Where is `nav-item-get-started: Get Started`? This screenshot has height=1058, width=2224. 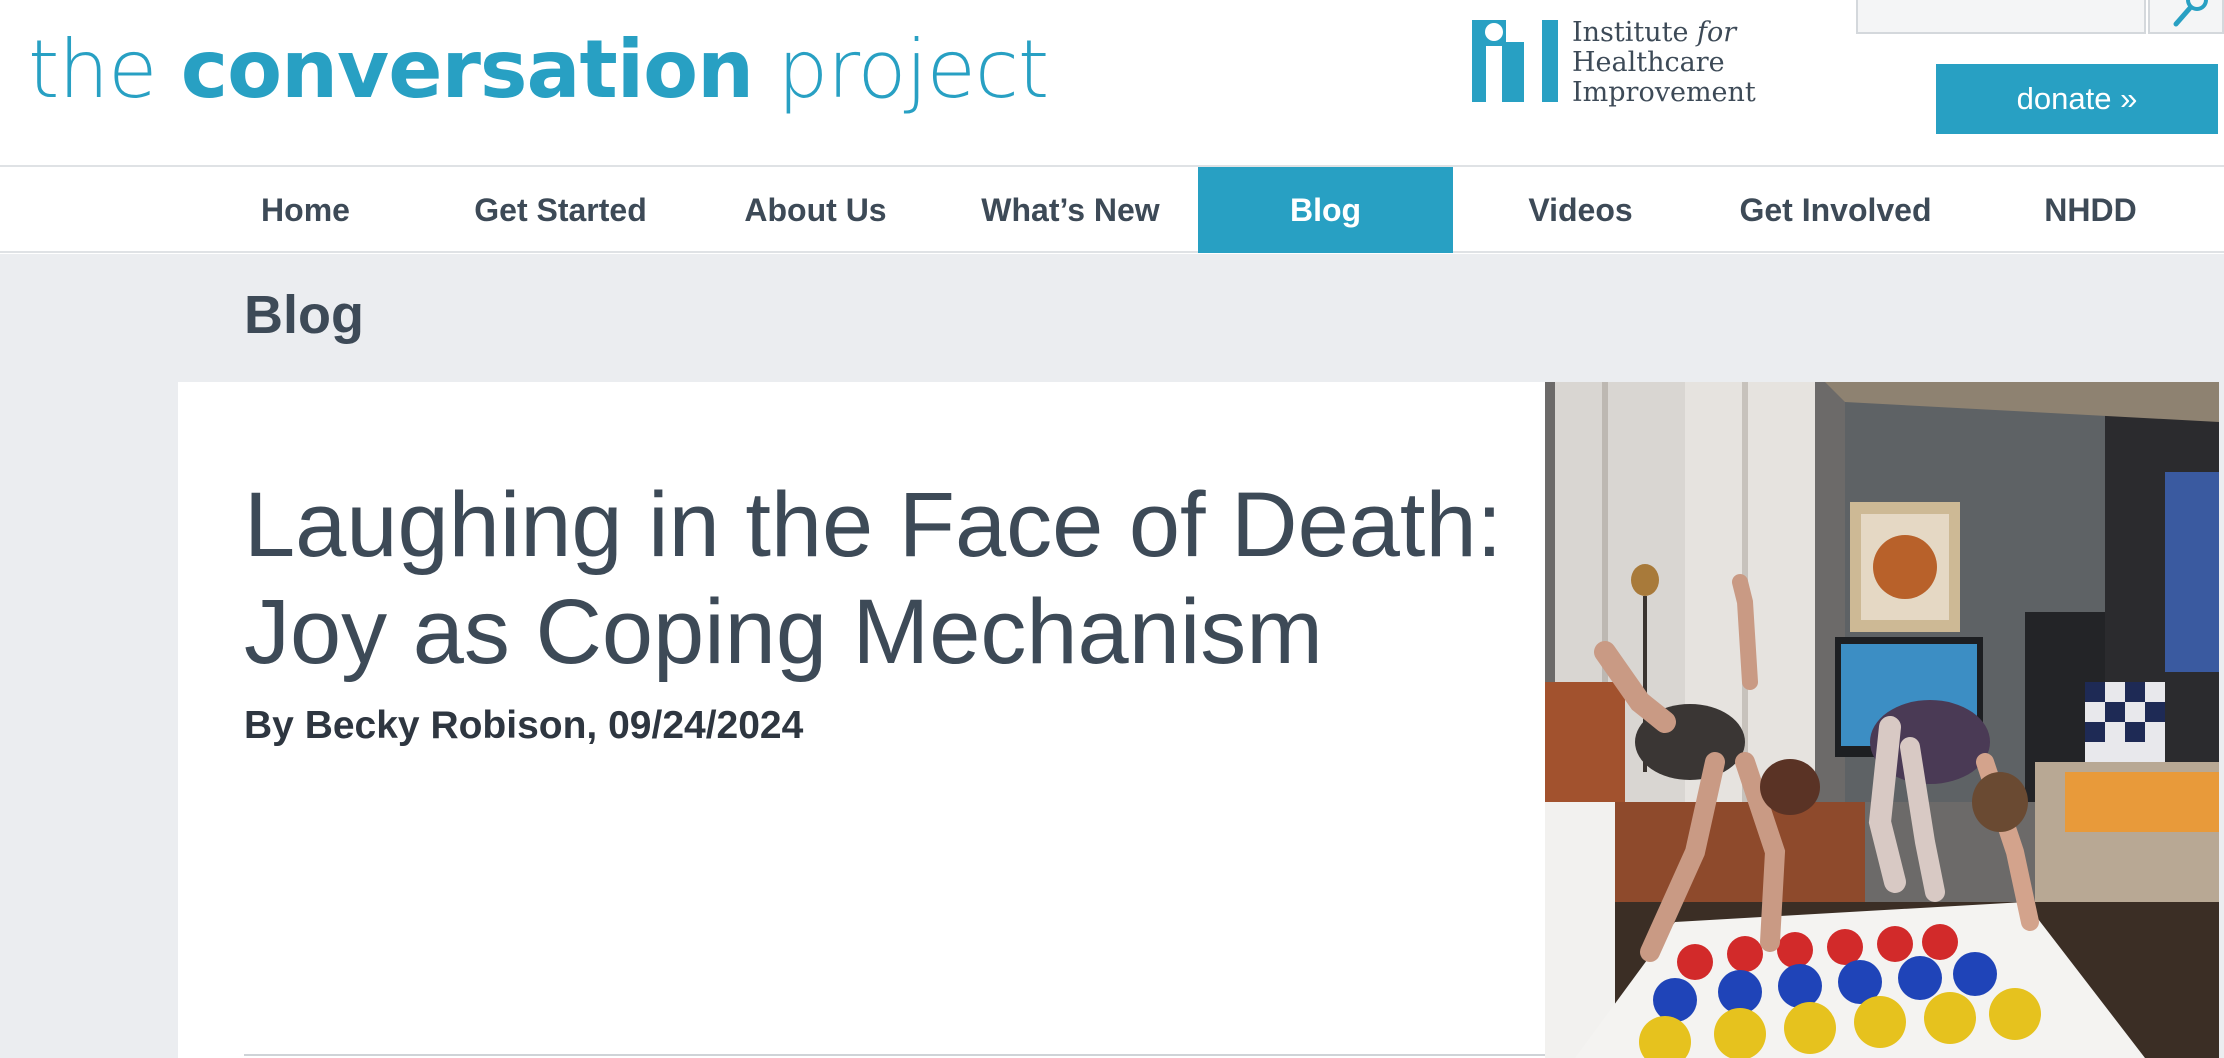 nav-item-get-started: Get Started is located at coordinates (560, 210).